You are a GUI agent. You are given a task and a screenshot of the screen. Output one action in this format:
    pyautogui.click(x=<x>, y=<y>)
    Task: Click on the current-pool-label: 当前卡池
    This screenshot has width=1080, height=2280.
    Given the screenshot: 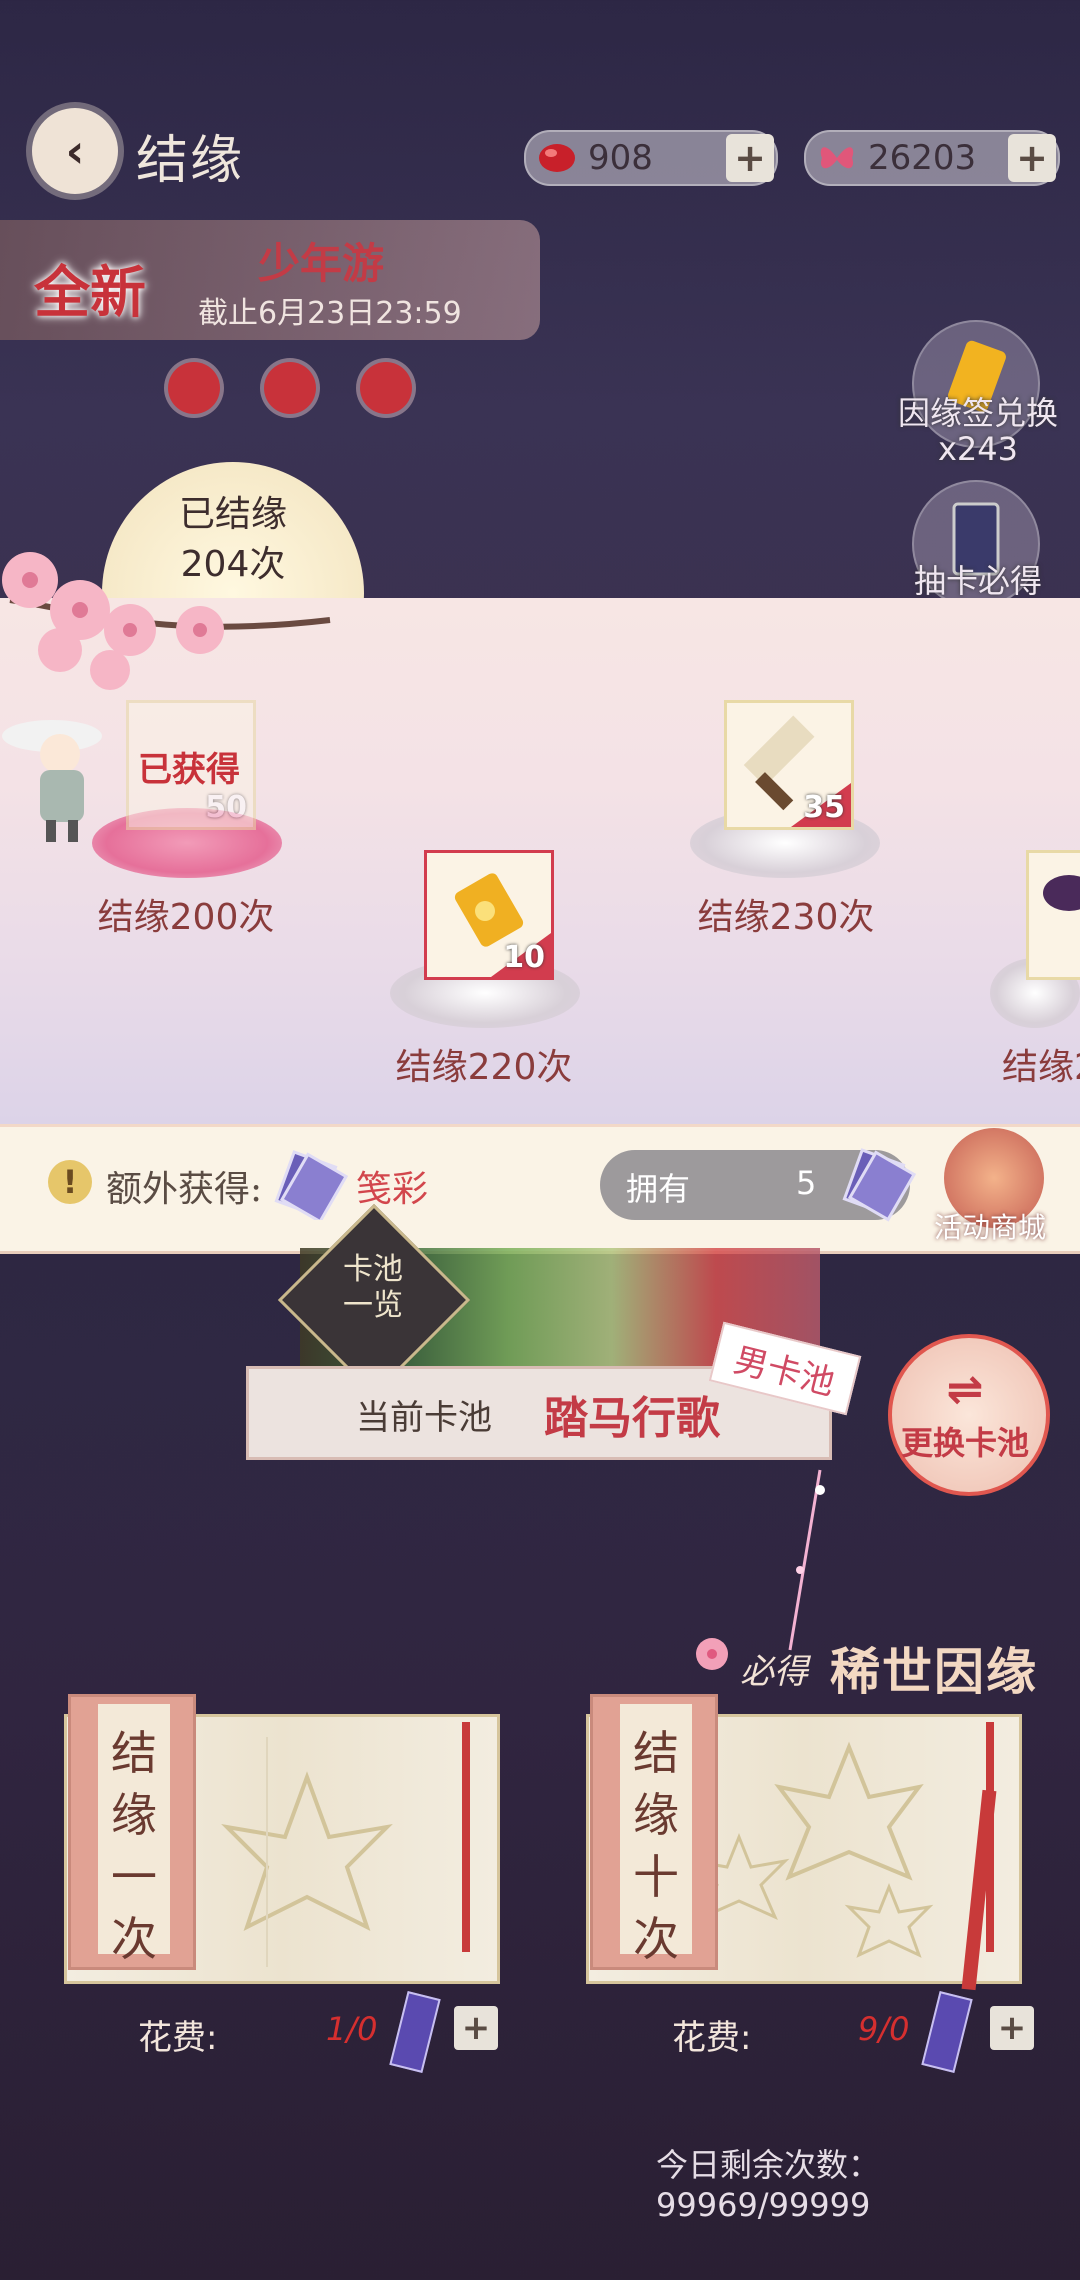 What is the action you would take?
    pyautogui.click(x=424, y=1418)
    